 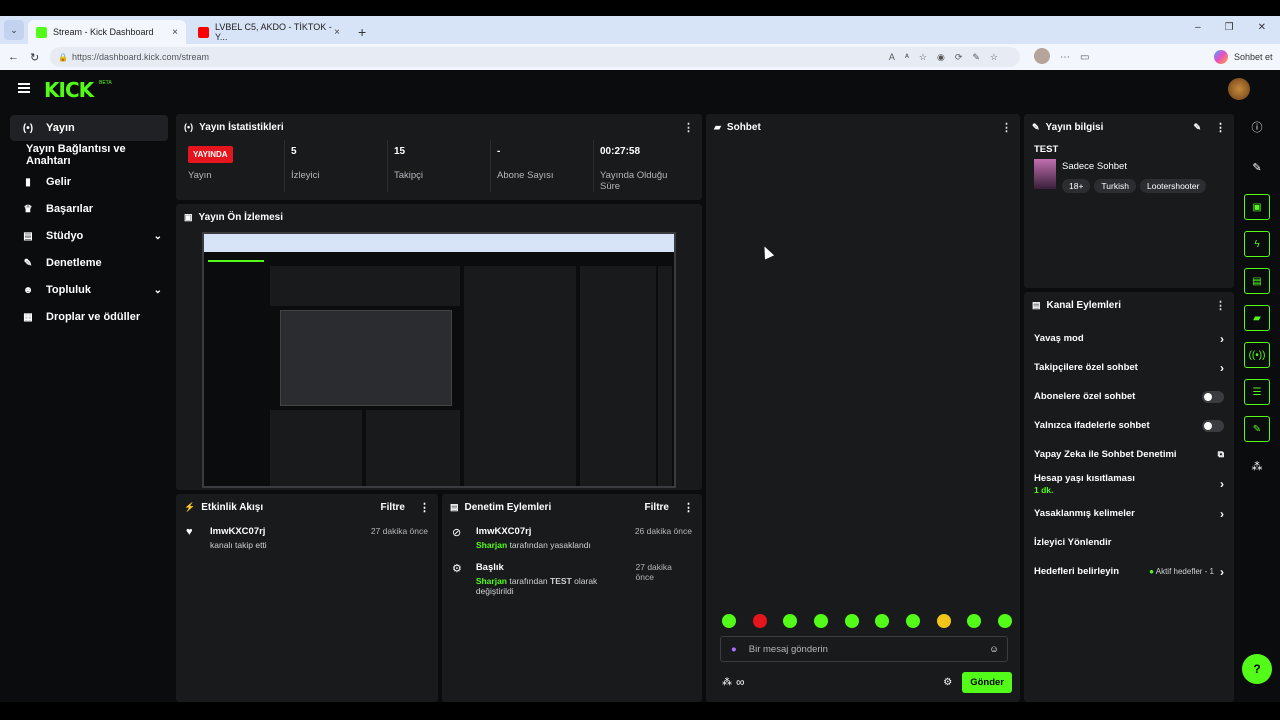 I want to click on tab-menu-button: ⌄, so click(x=14, y=30).